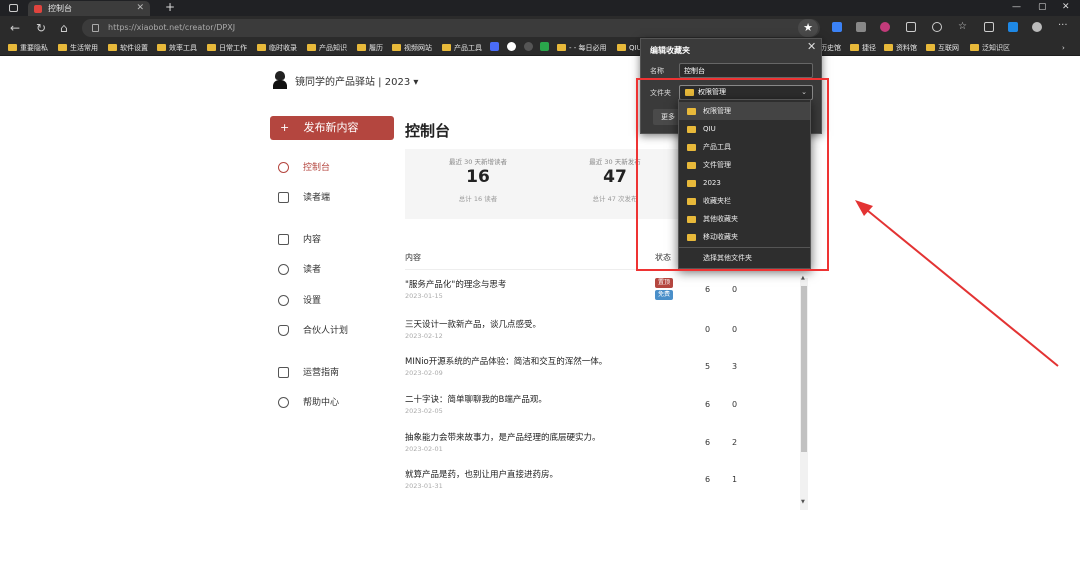 Image resolution: width=1080 pixels, height=585 pixels. Describe the element at coordinates (78, 48) in the screenshot. I see `bookmark-folder: 生活常用` at that location.